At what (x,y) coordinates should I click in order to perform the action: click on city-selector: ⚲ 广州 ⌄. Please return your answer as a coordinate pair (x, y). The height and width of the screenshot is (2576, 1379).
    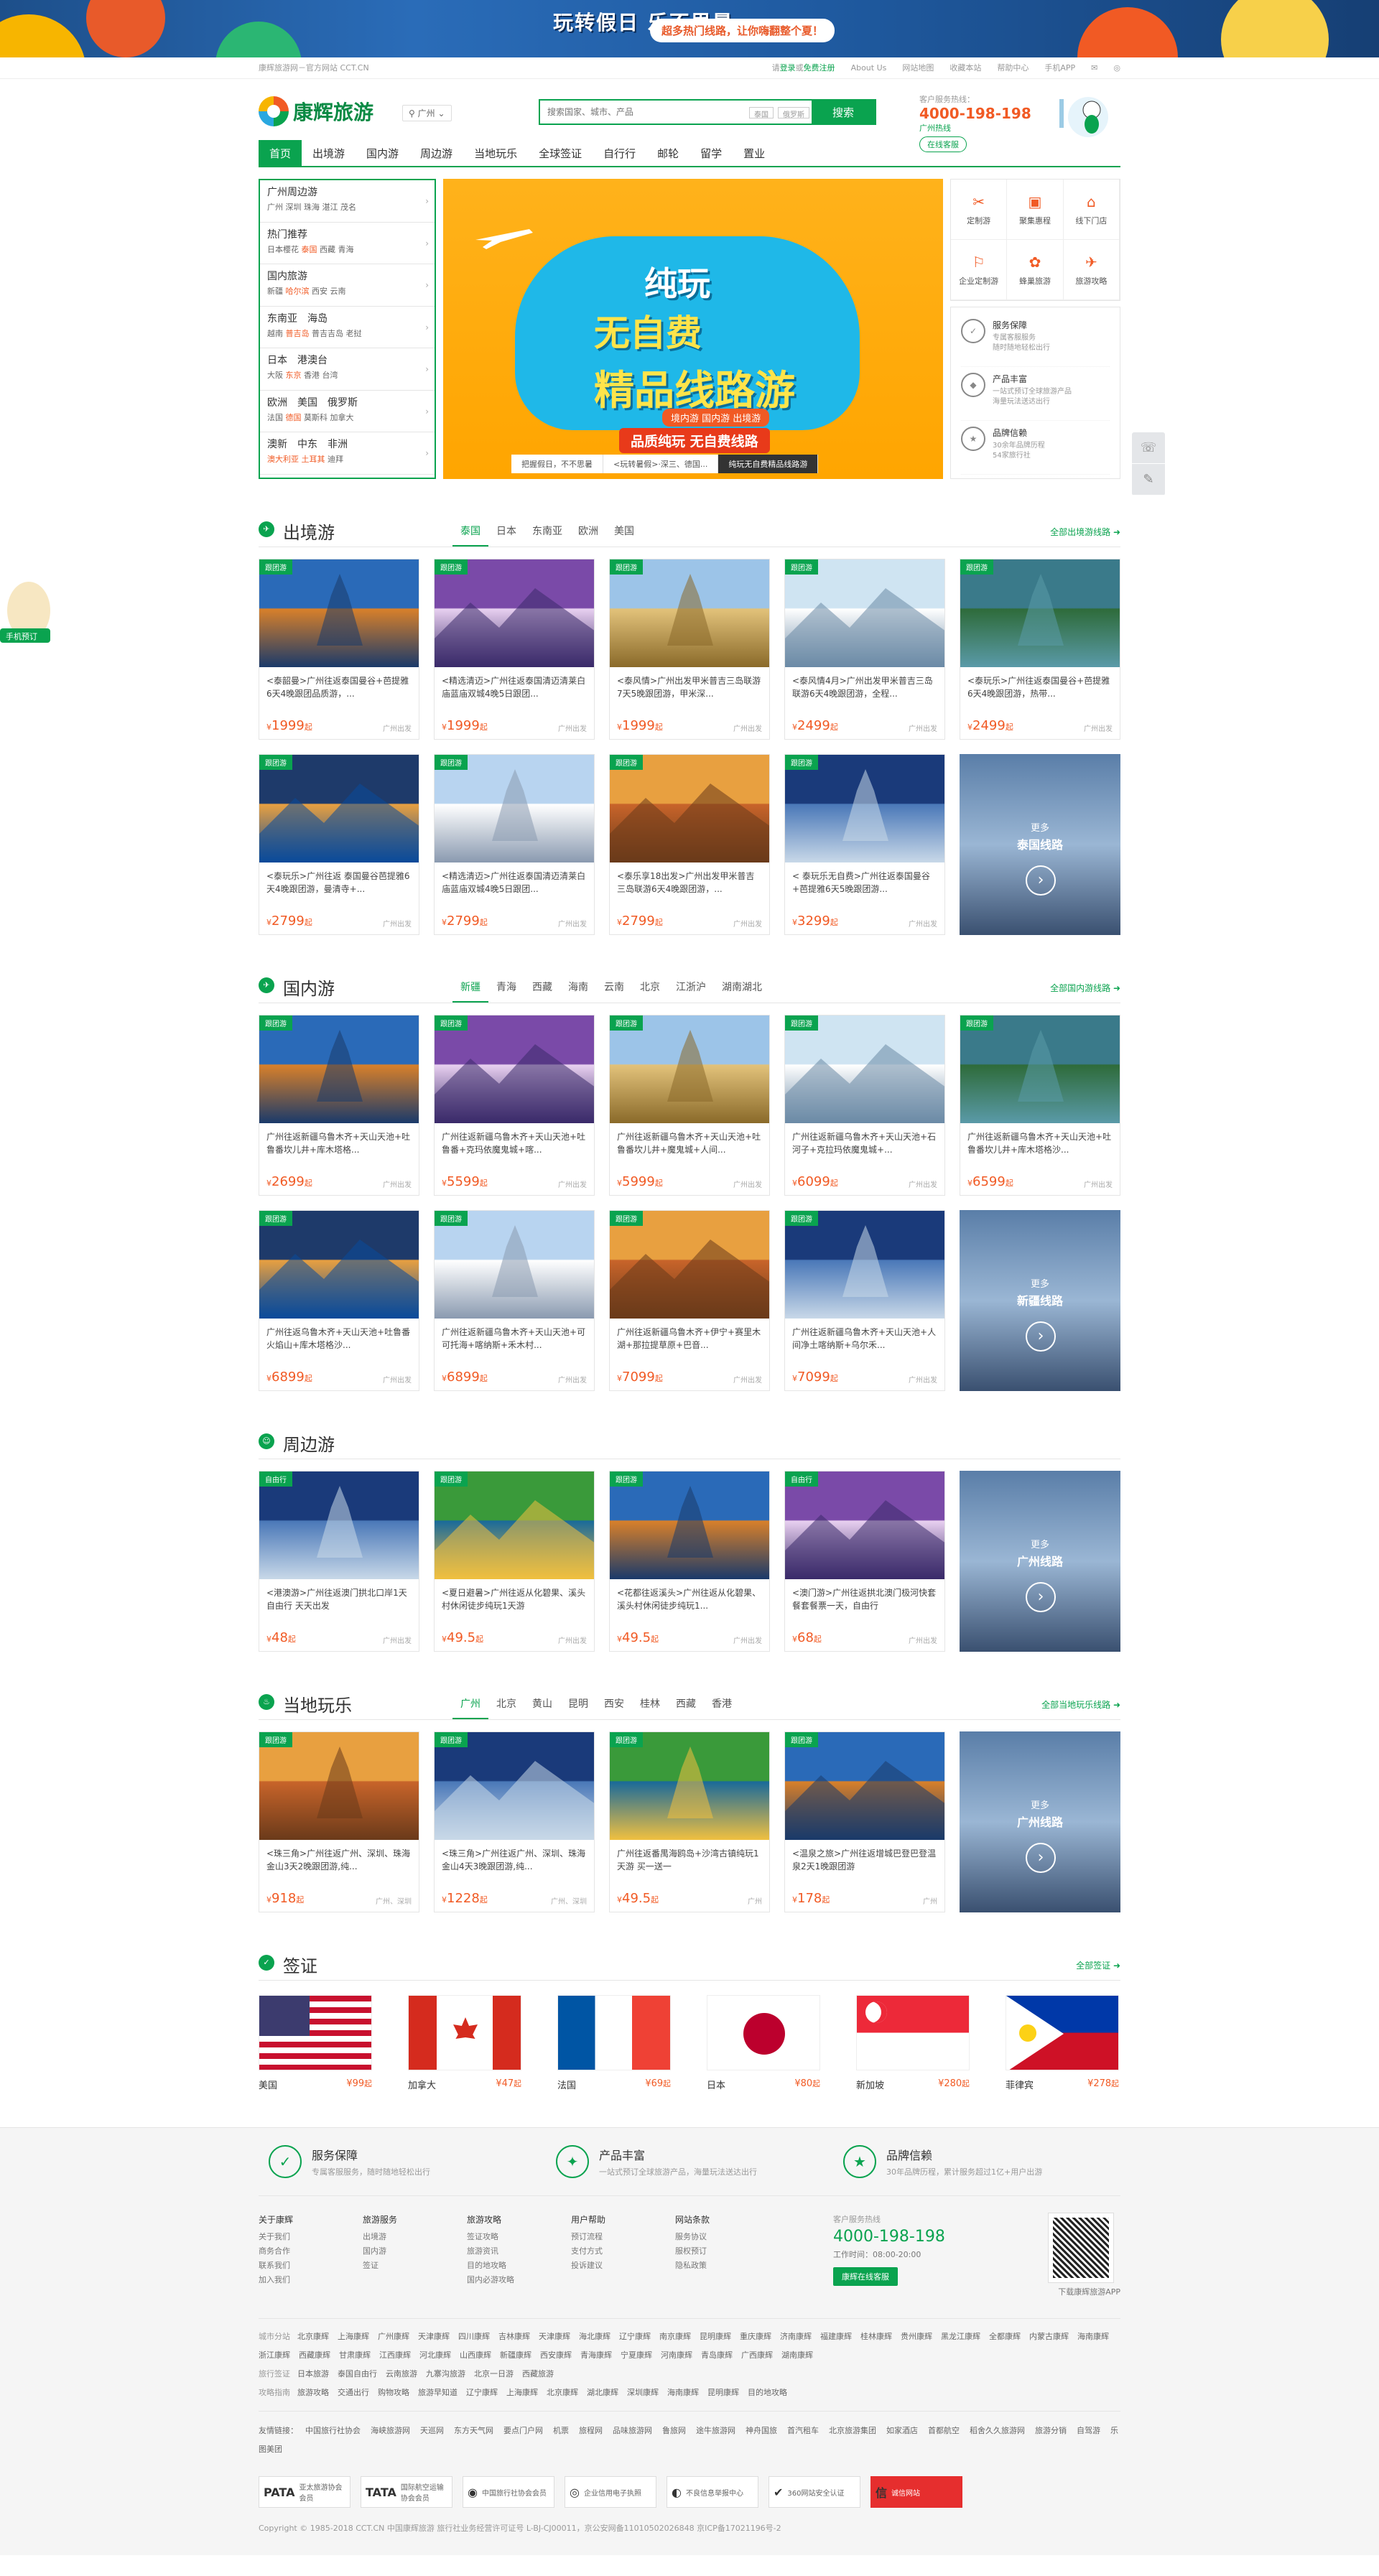
    Looking at the image, I should click on (427, 113).